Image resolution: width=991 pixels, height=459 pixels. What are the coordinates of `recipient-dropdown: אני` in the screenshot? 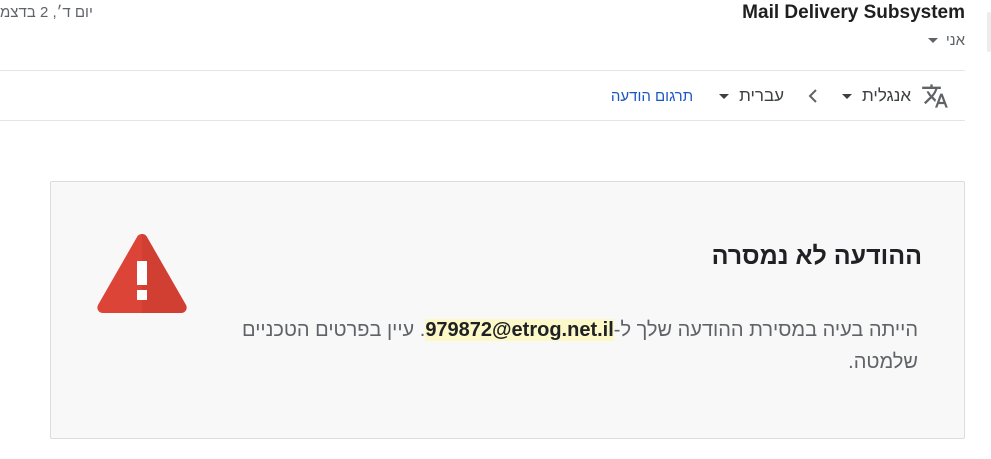 It's located at (946, 40).